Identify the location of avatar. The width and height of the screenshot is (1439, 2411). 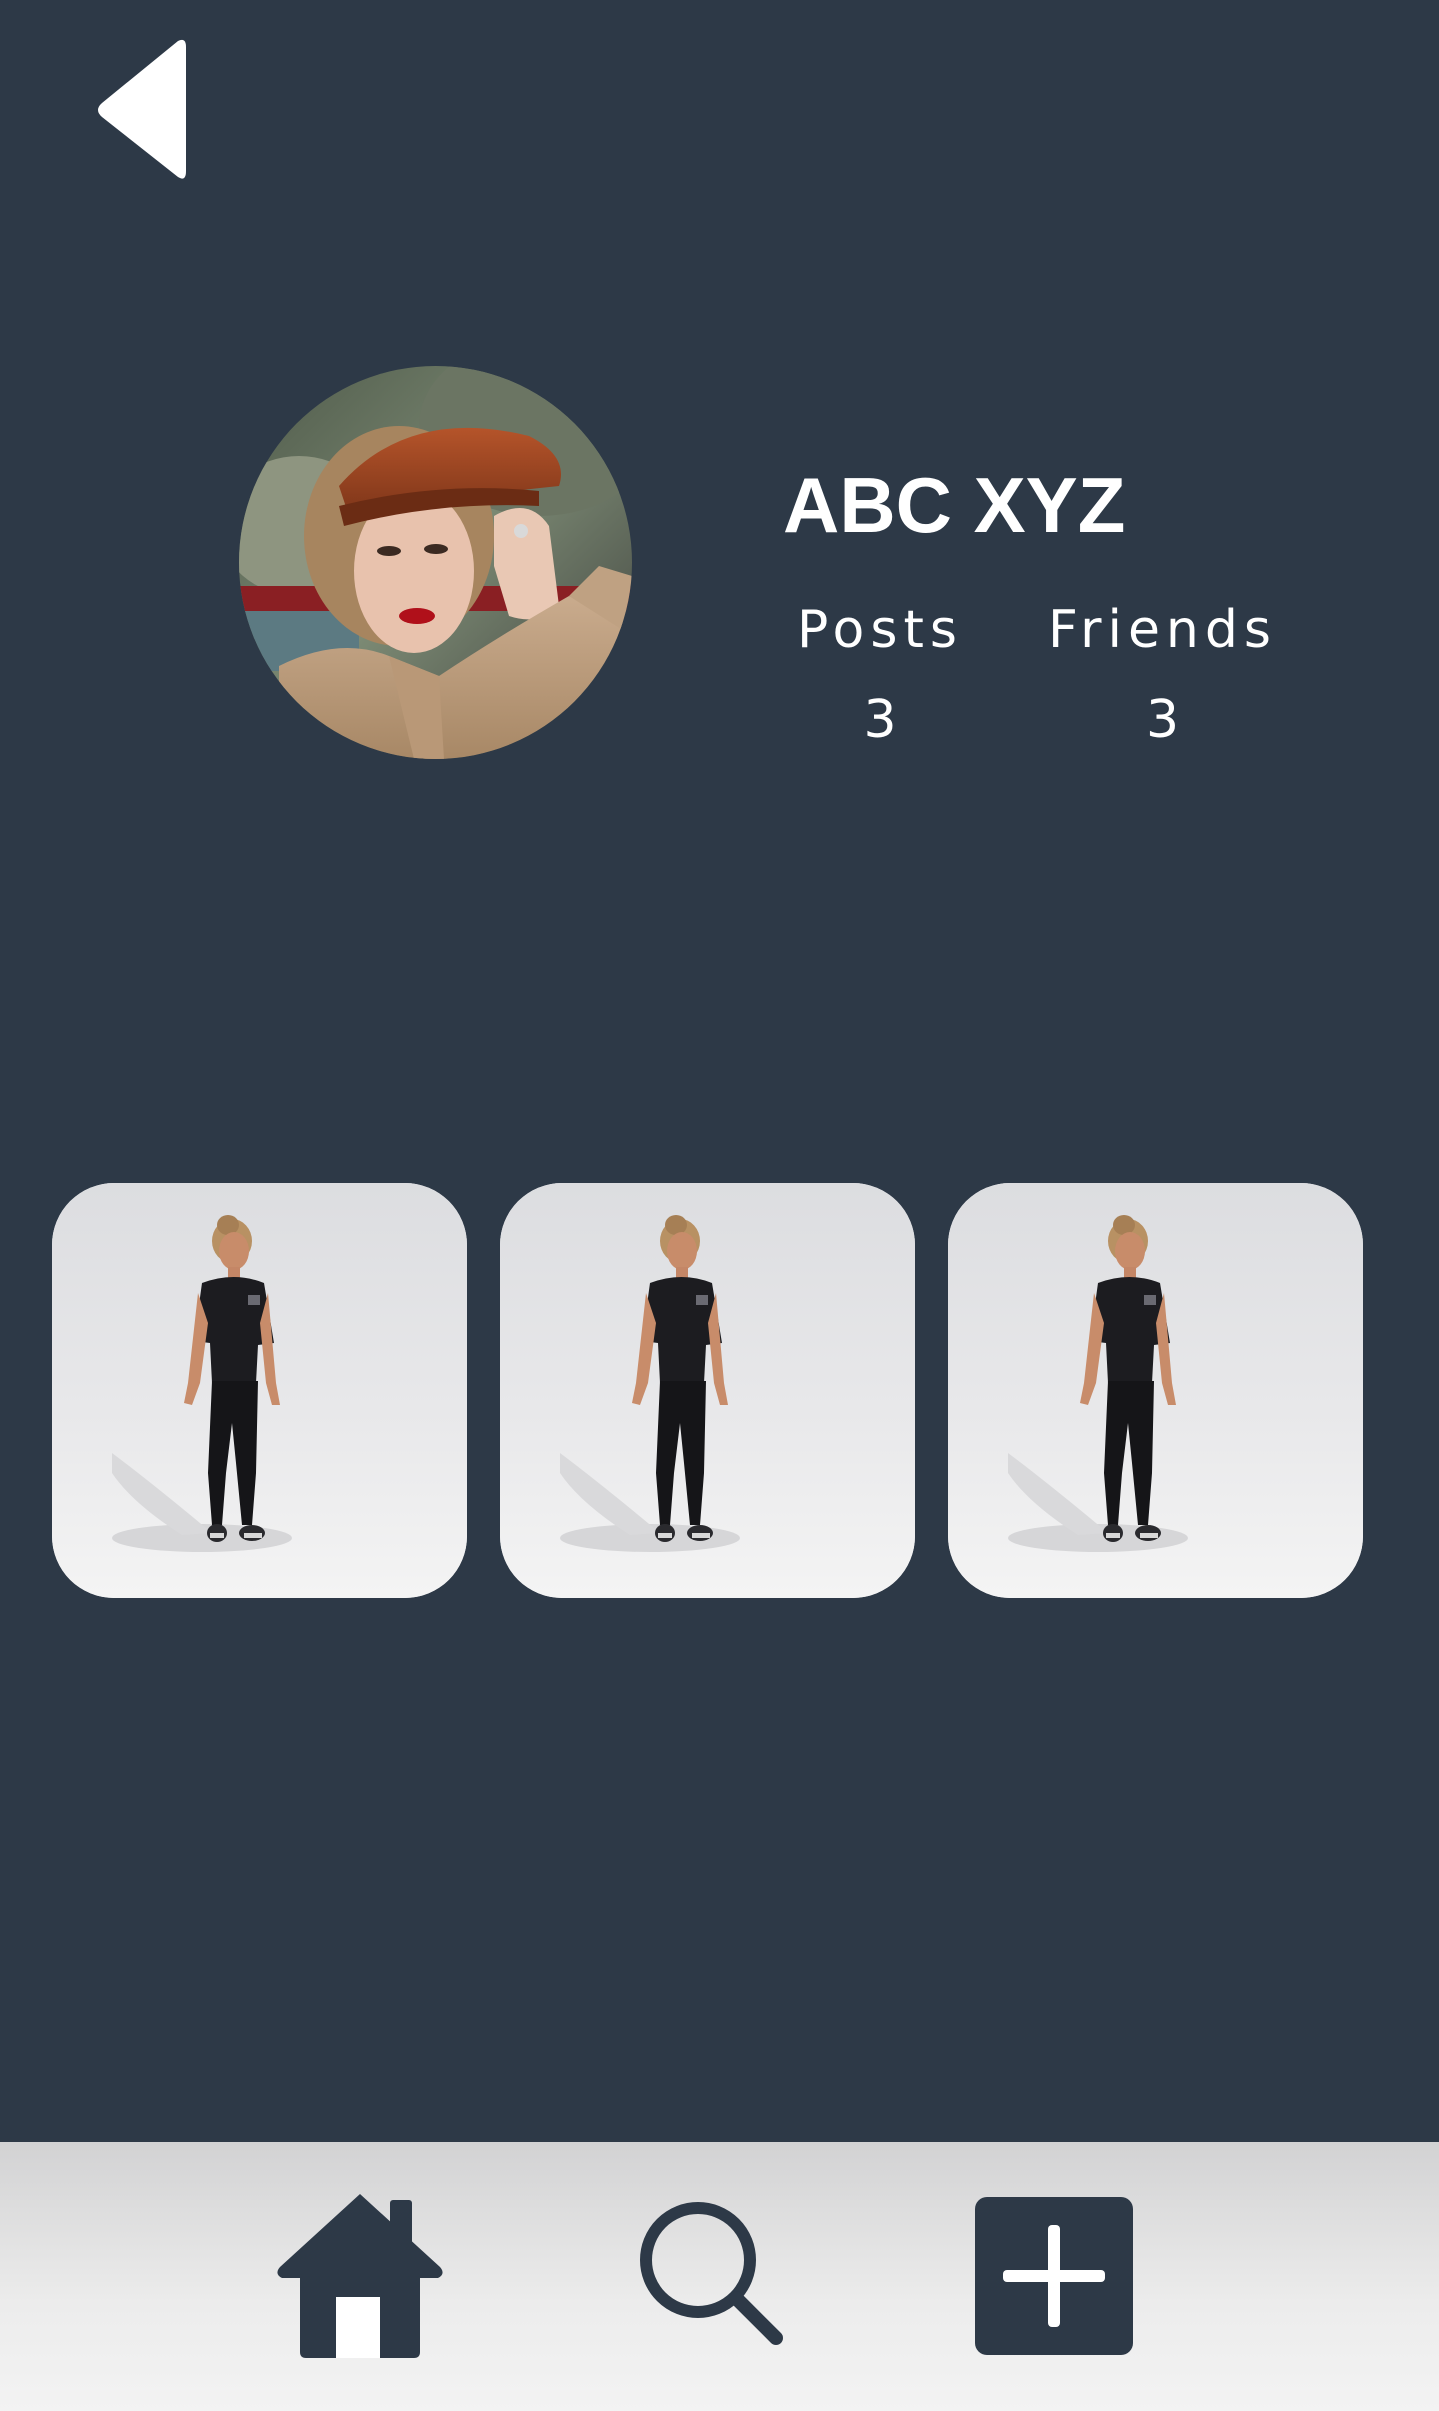
(435, 562).